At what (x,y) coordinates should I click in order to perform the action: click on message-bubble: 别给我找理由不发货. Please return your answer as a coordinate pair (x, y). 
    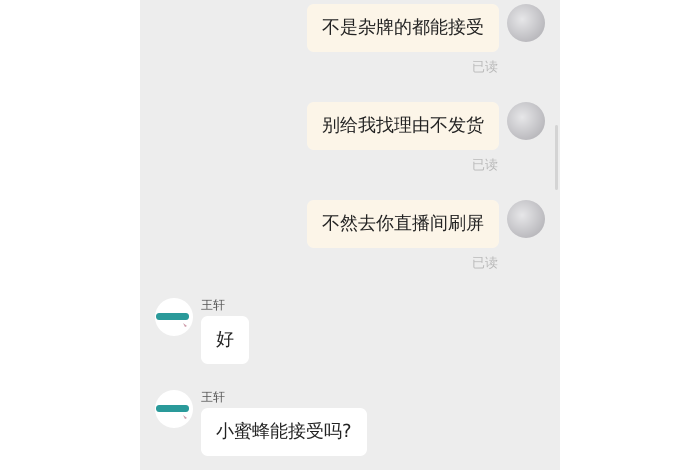
    Looking at the image, I should click on (403, 126).